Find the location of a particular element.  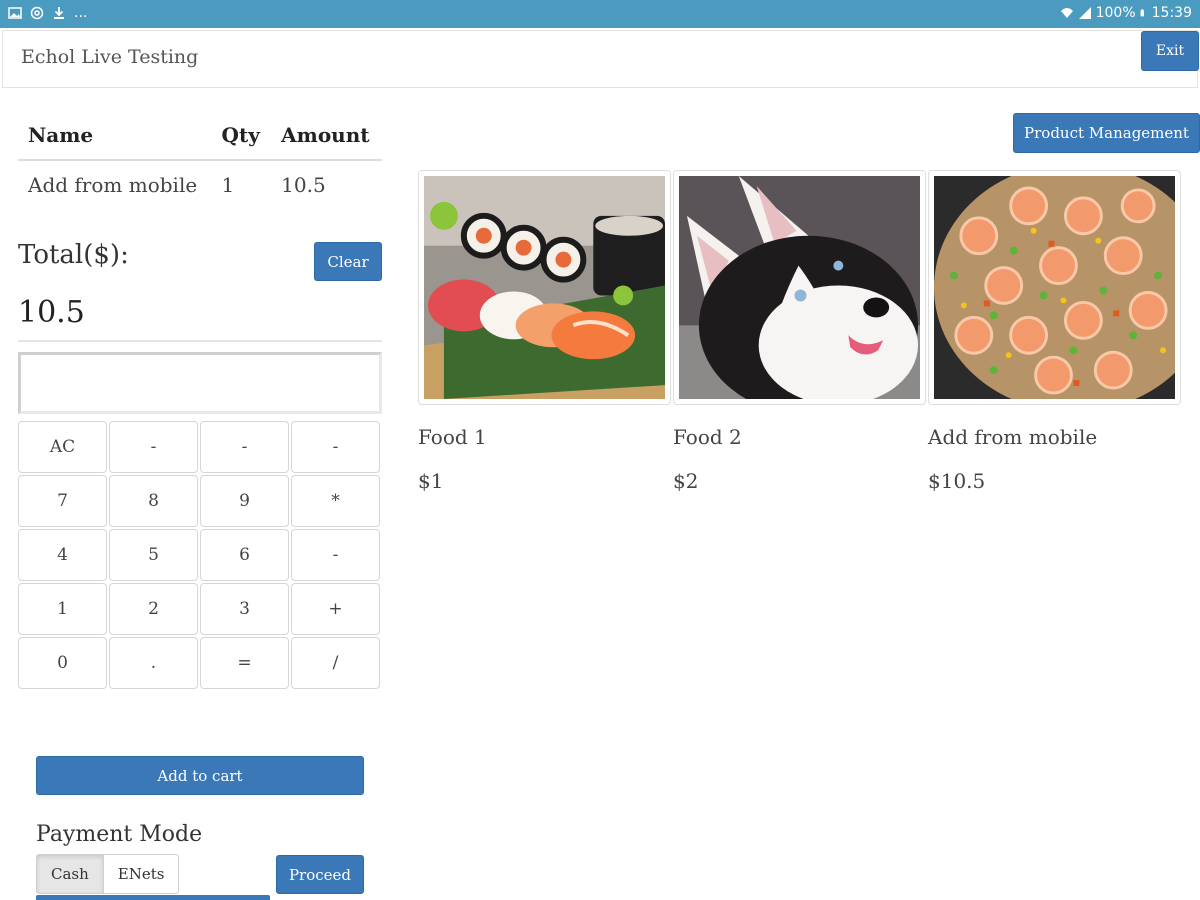

image-icon is located at coordinates (15, 13).